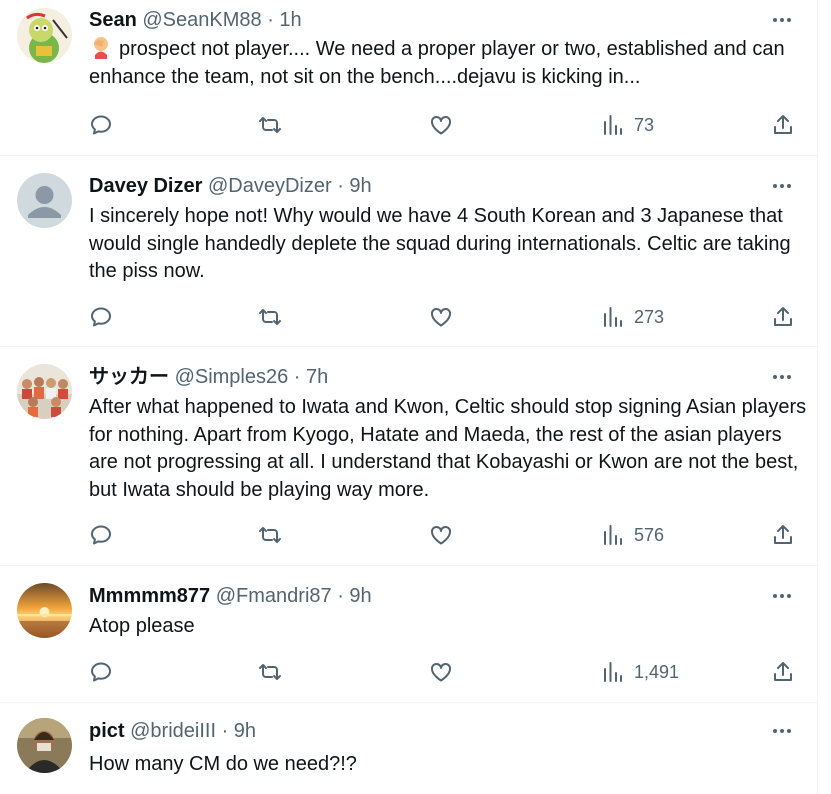  I want to click on tweet-actions: 73, so click(444, 125).